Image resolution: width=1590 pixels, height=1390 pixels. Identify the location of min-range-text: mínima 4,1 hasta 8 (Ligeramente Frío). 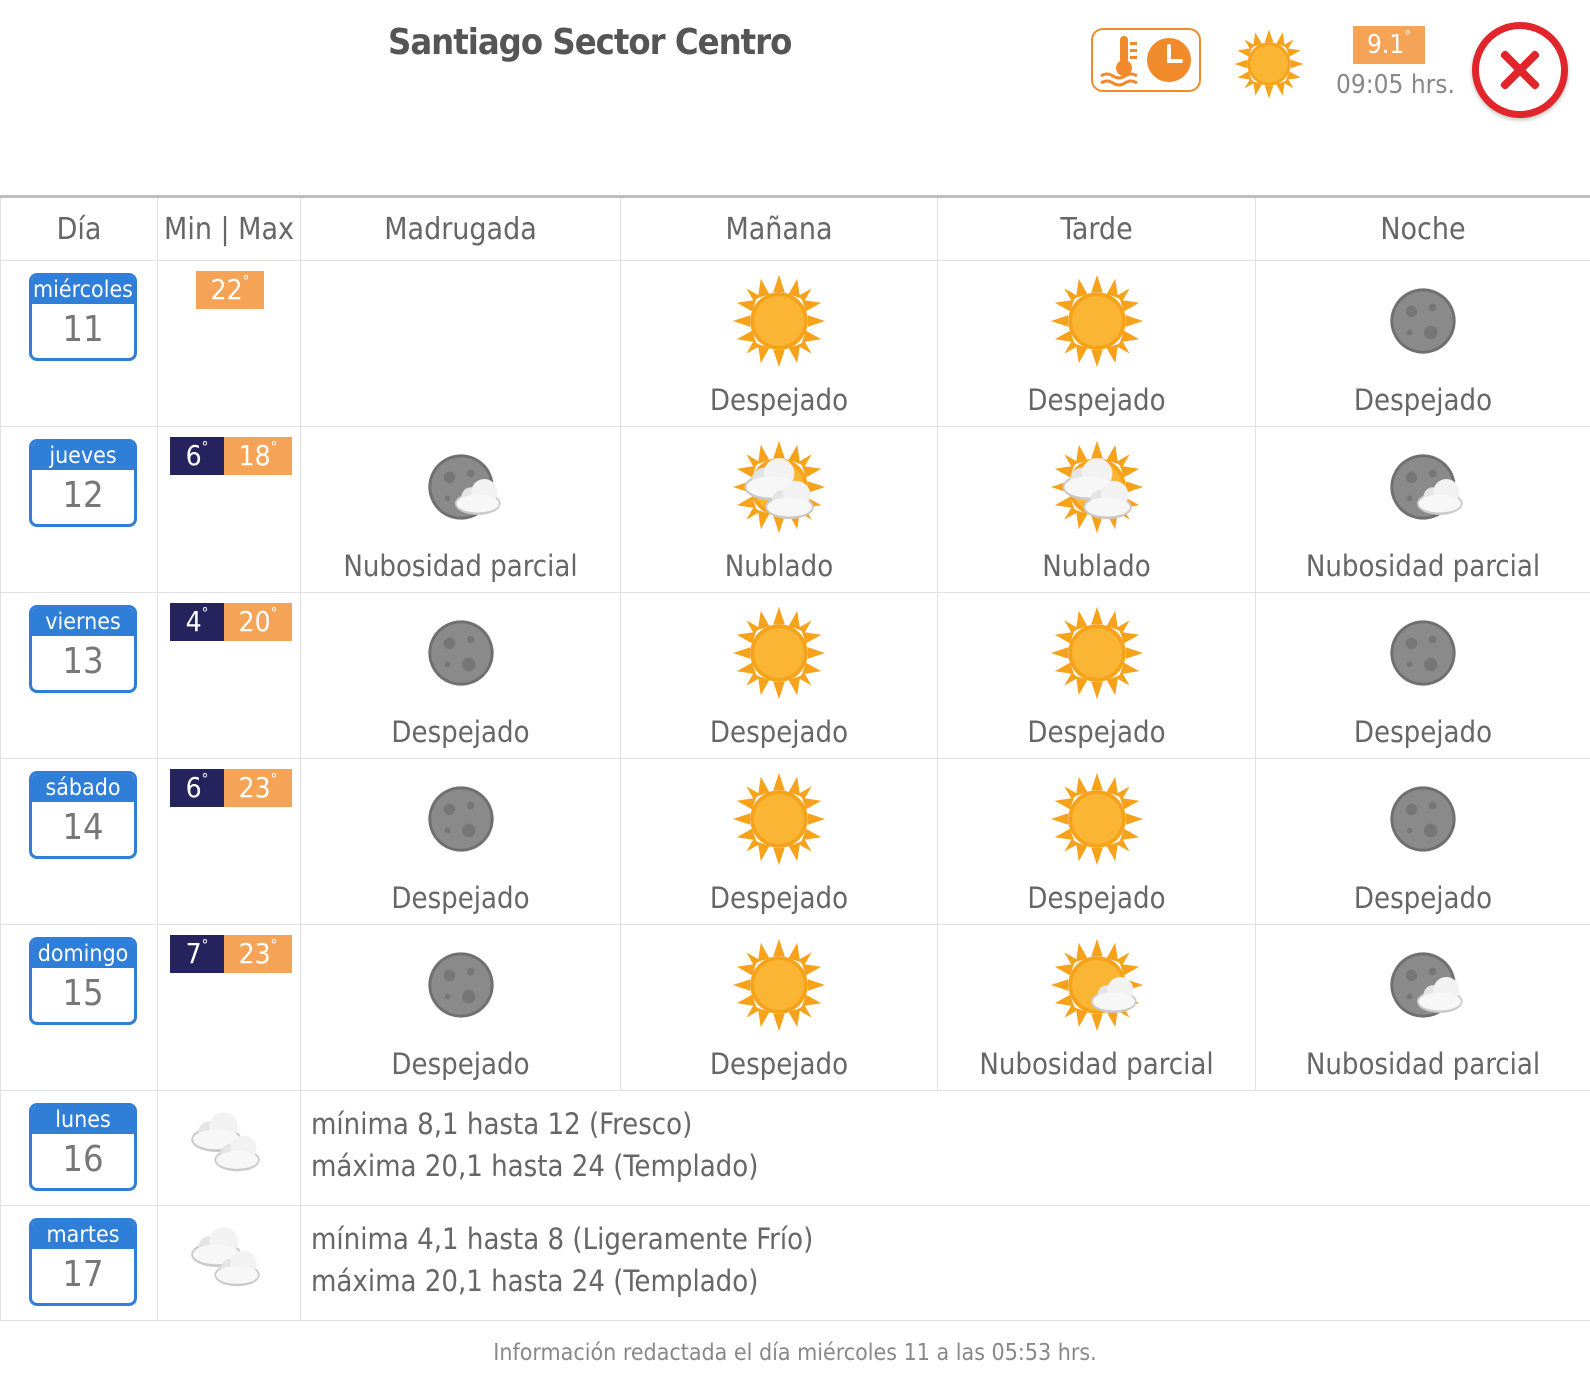
(562, 1239).